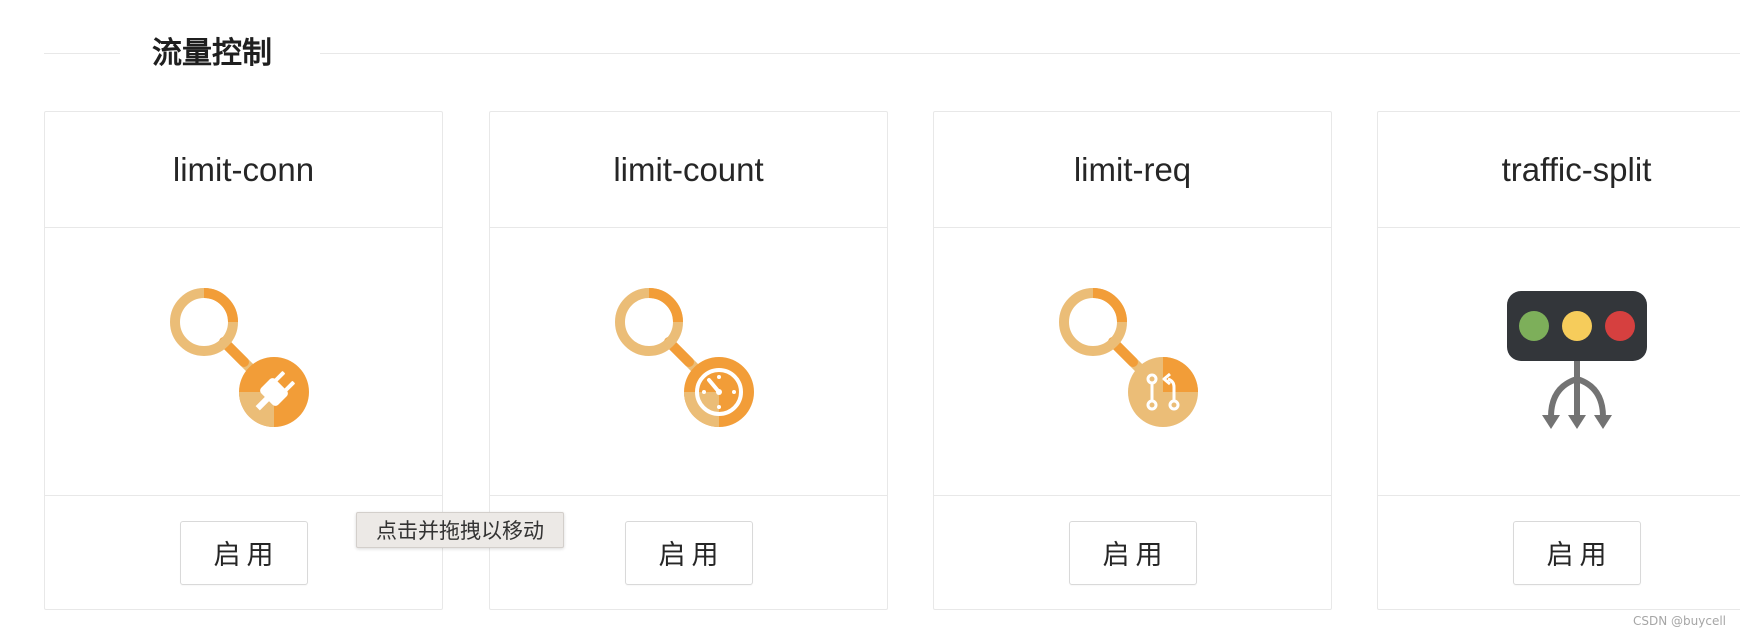  I want to click on timer-link-icon, so click(684, 357).